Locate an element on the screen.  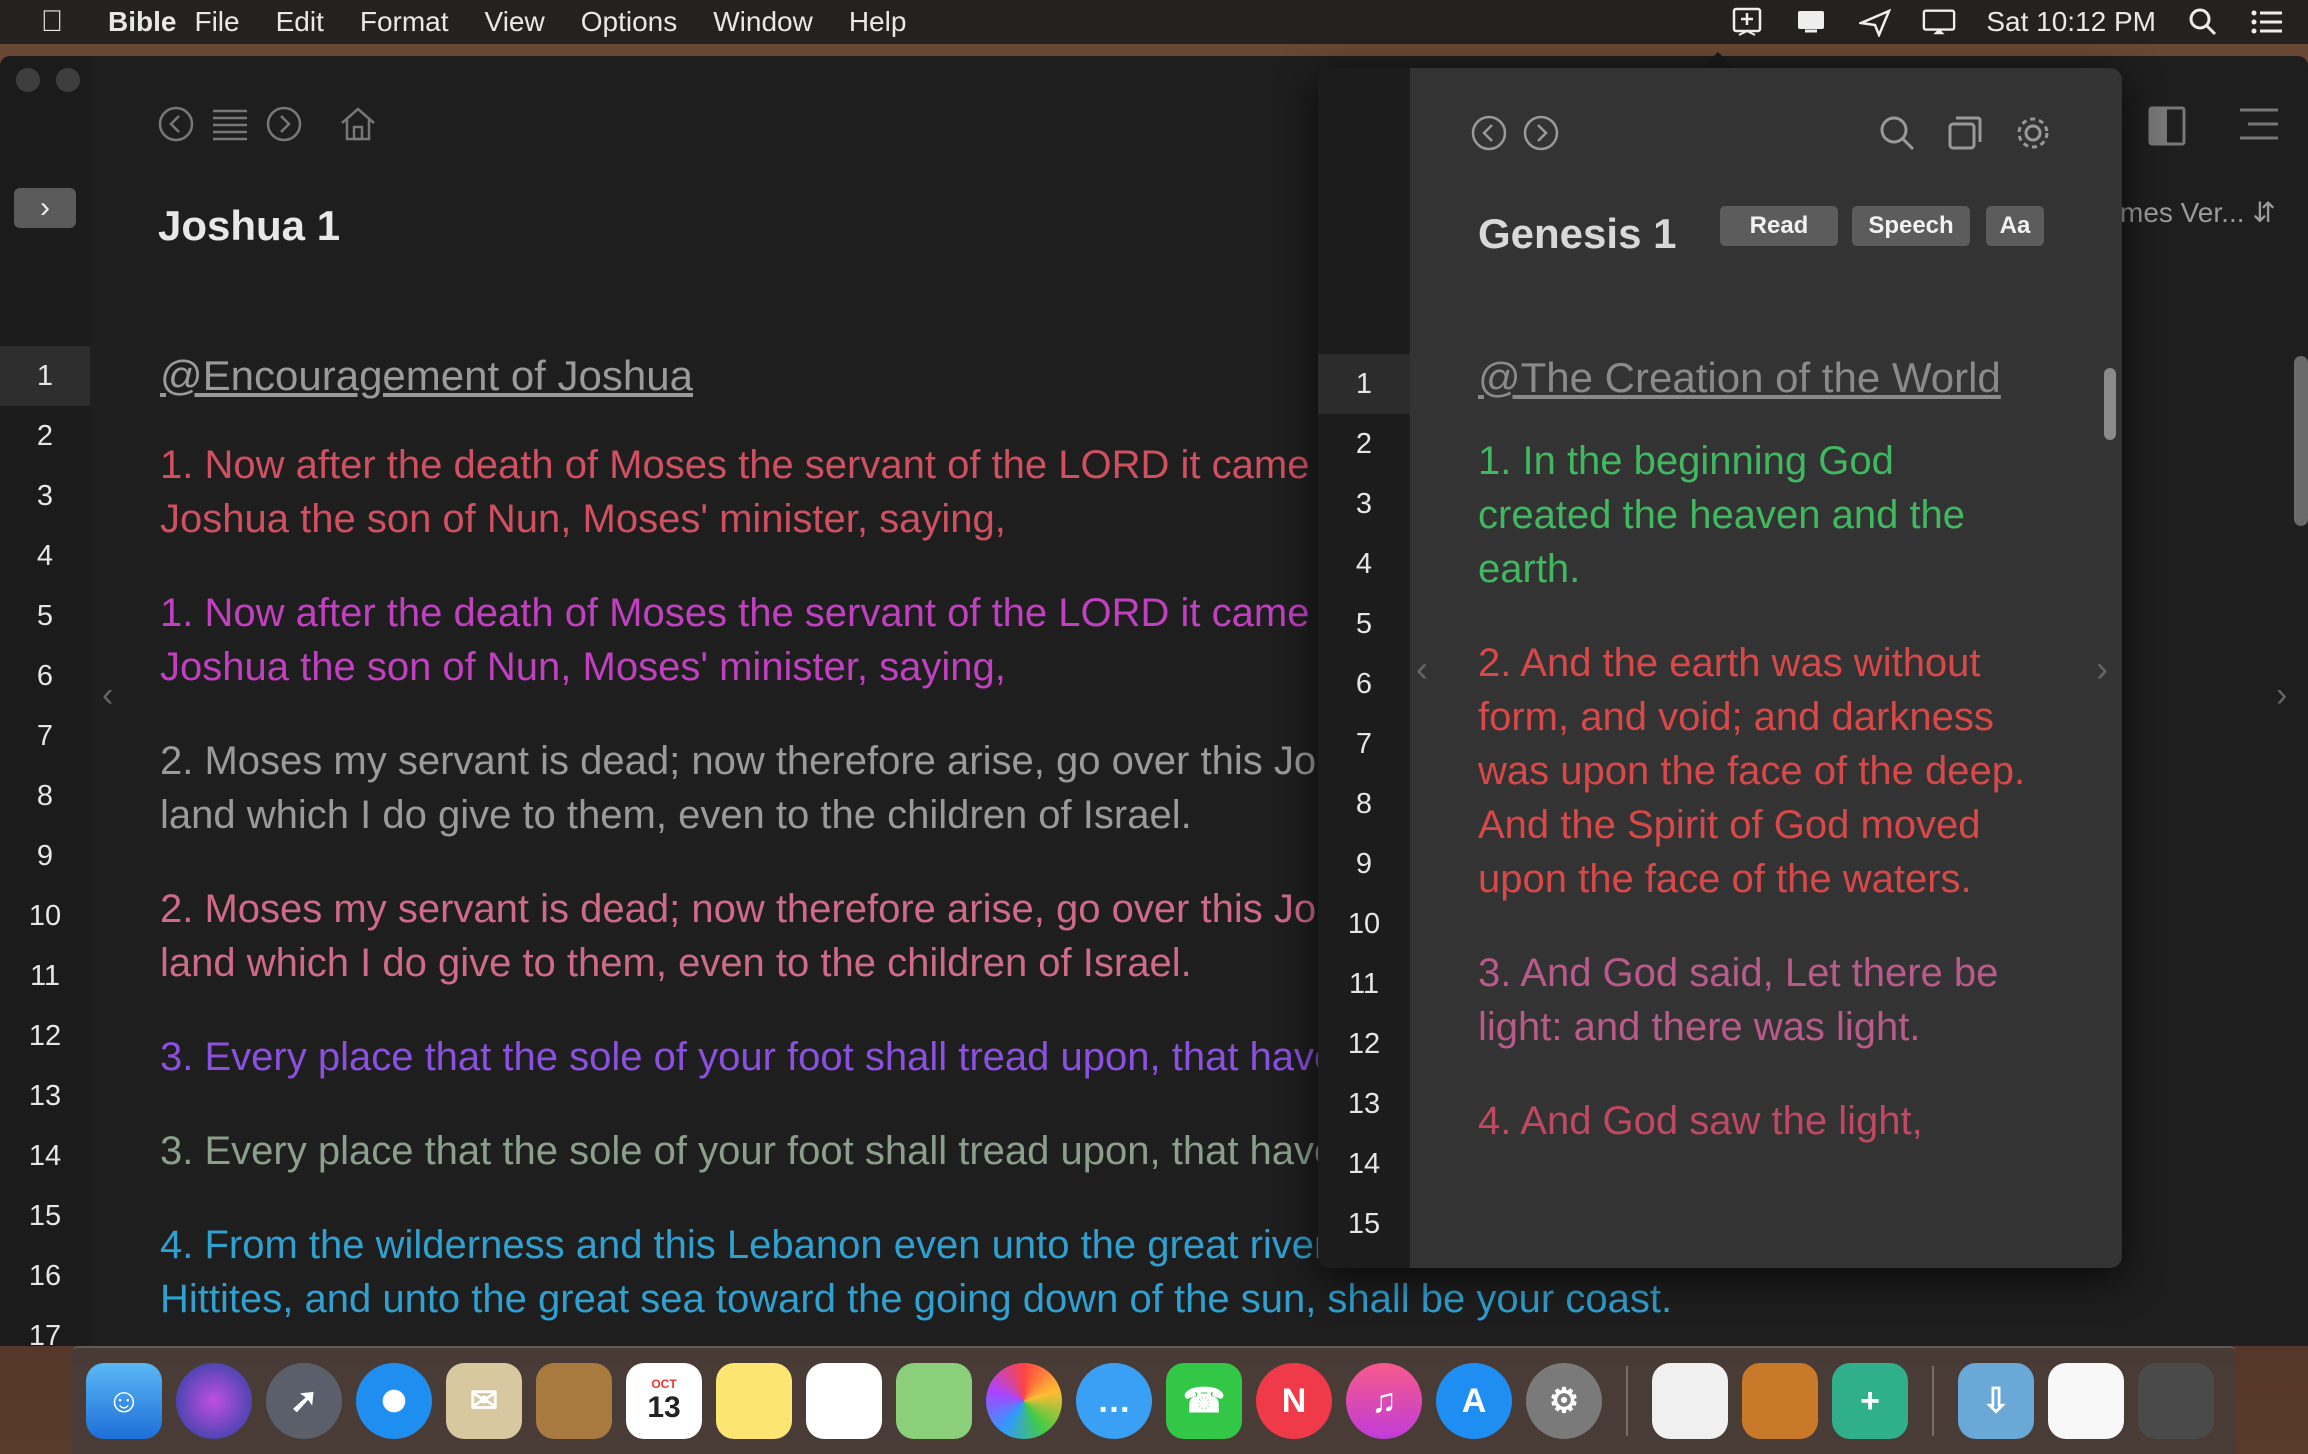
search-icon is located at coordinates (1897, 135).